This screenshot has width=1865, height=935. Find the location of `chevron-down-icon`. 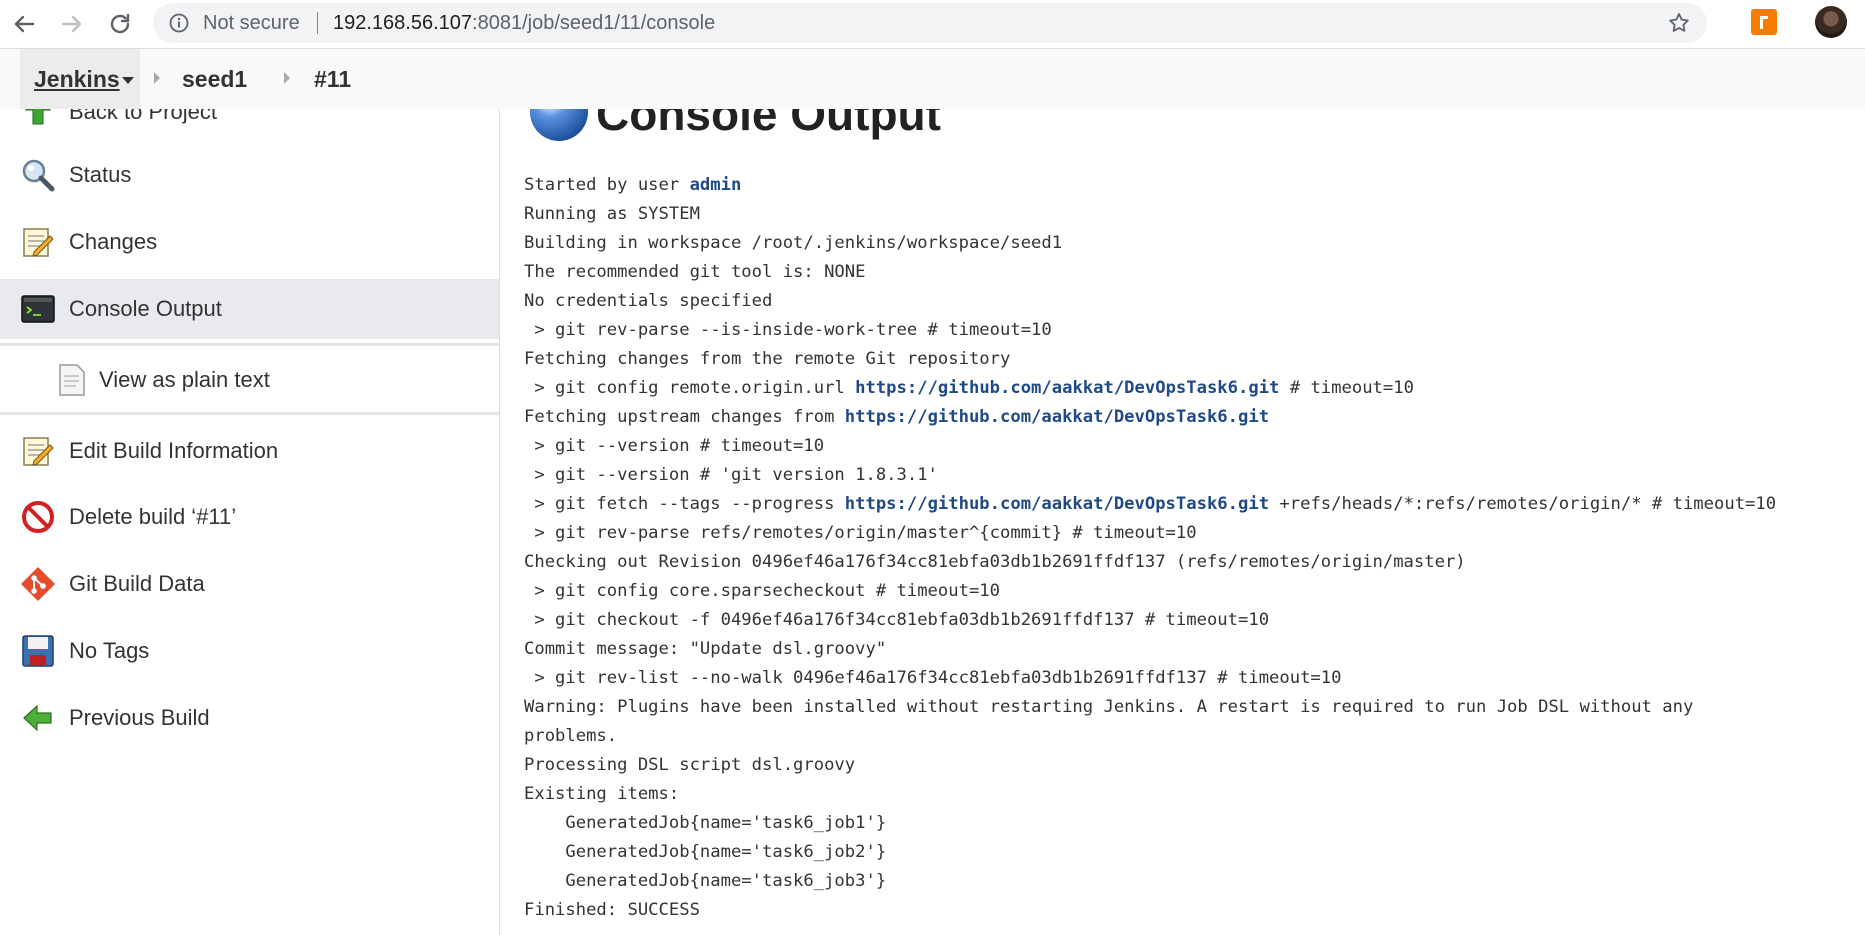

chevron-down-icon is located at coordinates (128, 80).